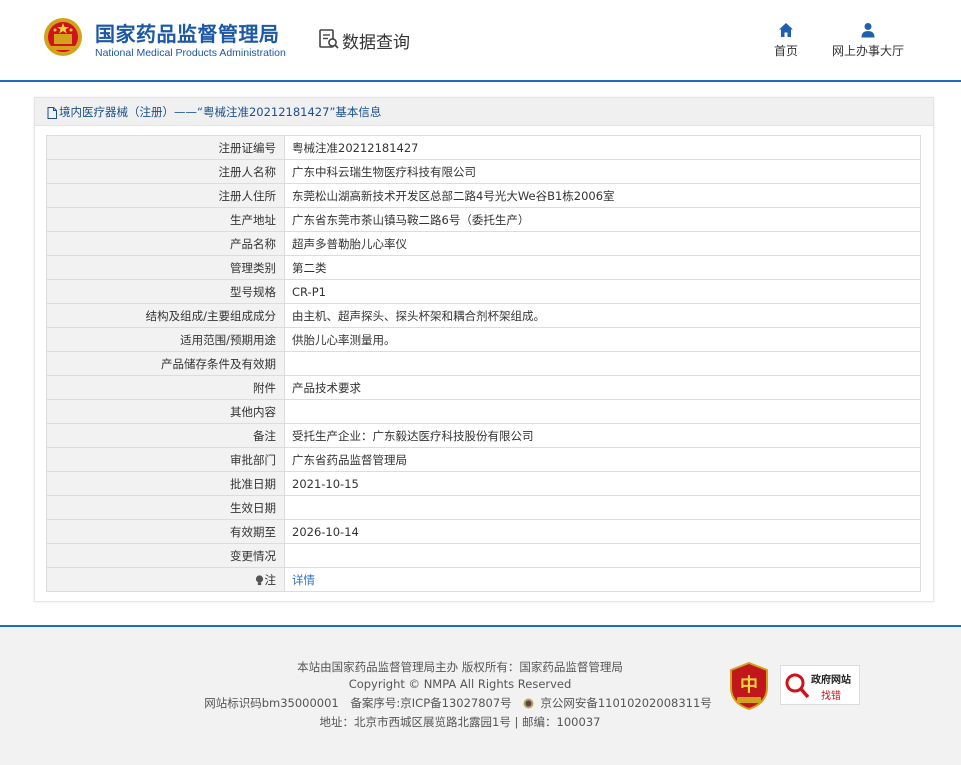  What do you see at coordinates (165, 291) in the screenshot?
I see `row-label: 型号规格` at bounding box center [165, 291].